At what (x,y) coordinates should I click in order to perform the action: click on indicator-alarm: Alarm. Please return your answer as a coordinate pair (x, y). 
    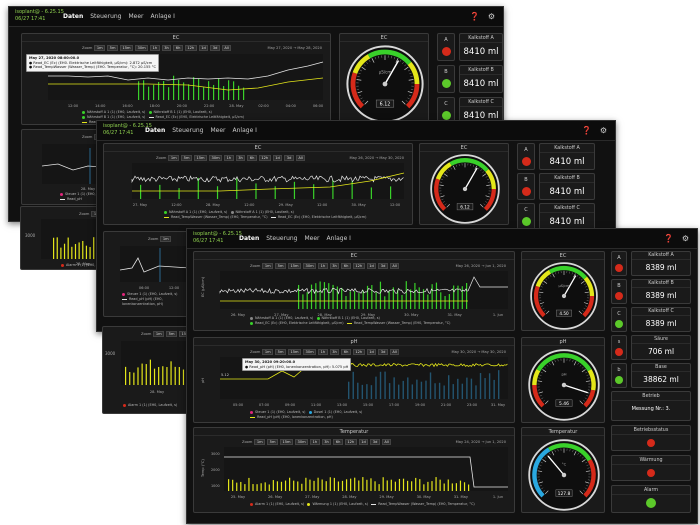
    Looking at the image, I should click on (651, 499).